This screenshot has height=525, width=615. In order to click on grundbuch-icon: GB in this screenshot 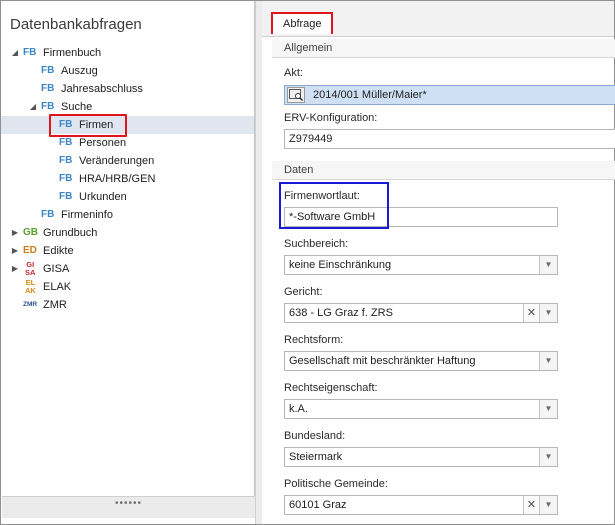, I will do `click(30, 232)`.